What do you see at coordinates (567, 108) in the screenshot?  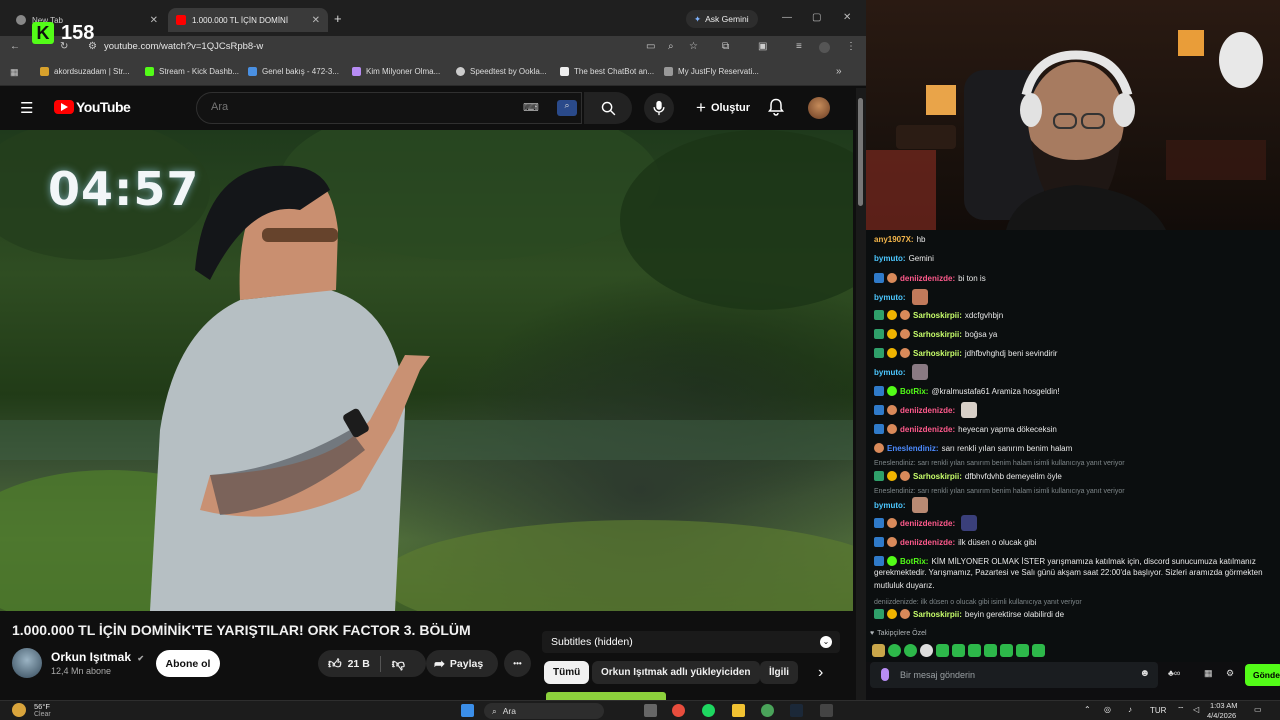 I see `lens-icon: ⌕` at bounding box center [567, 108].